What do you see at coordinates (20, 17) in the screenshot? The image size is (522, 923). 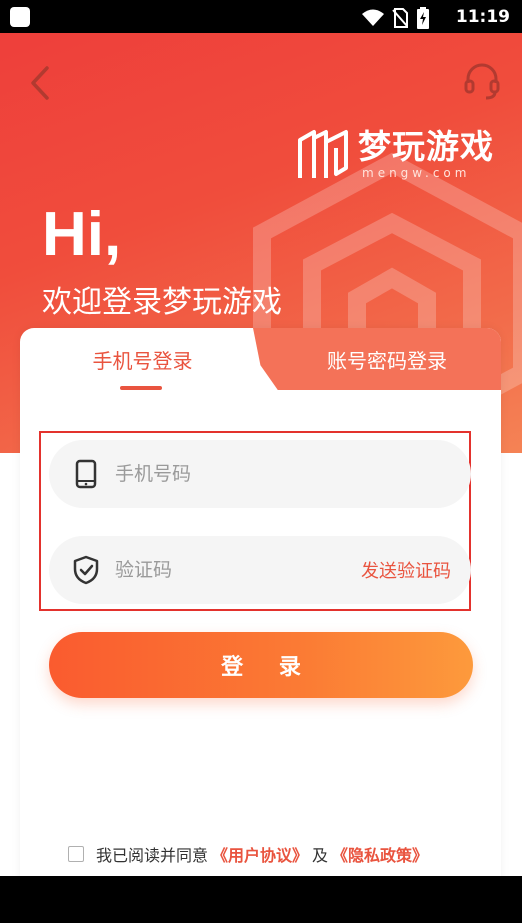 I see `app-notification-icon` at bounding box center [20, 17].